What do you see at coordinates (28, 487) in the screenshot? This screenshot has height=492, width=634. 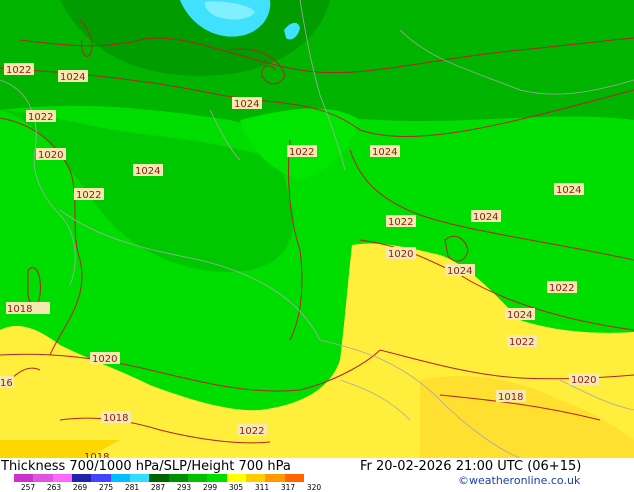 I see `scale-tick-label: 257` at bounding box center [28, 487].